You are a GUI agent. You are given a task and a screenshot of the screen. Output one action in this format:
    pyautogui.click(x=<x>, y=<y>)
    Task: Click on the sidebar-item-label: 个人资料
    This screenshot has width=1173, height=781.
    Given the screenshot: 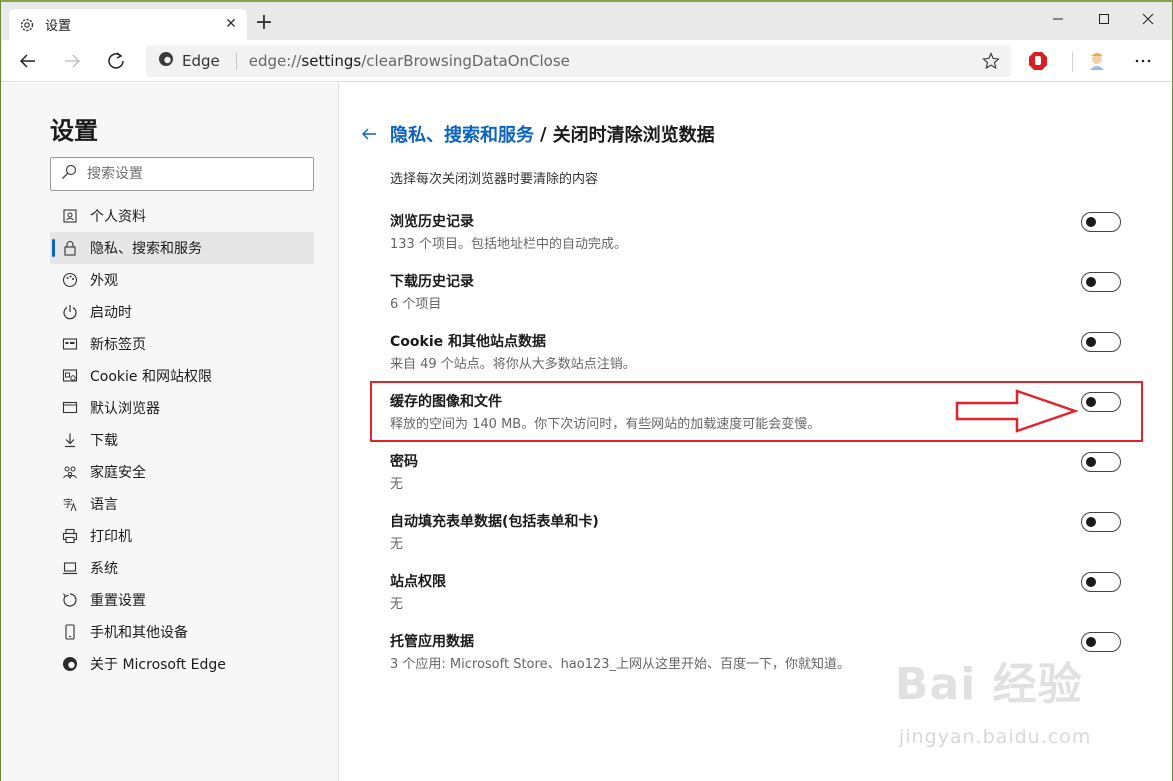 What is the action you would take?
    pyautogui.click(x=118, y=217)
    